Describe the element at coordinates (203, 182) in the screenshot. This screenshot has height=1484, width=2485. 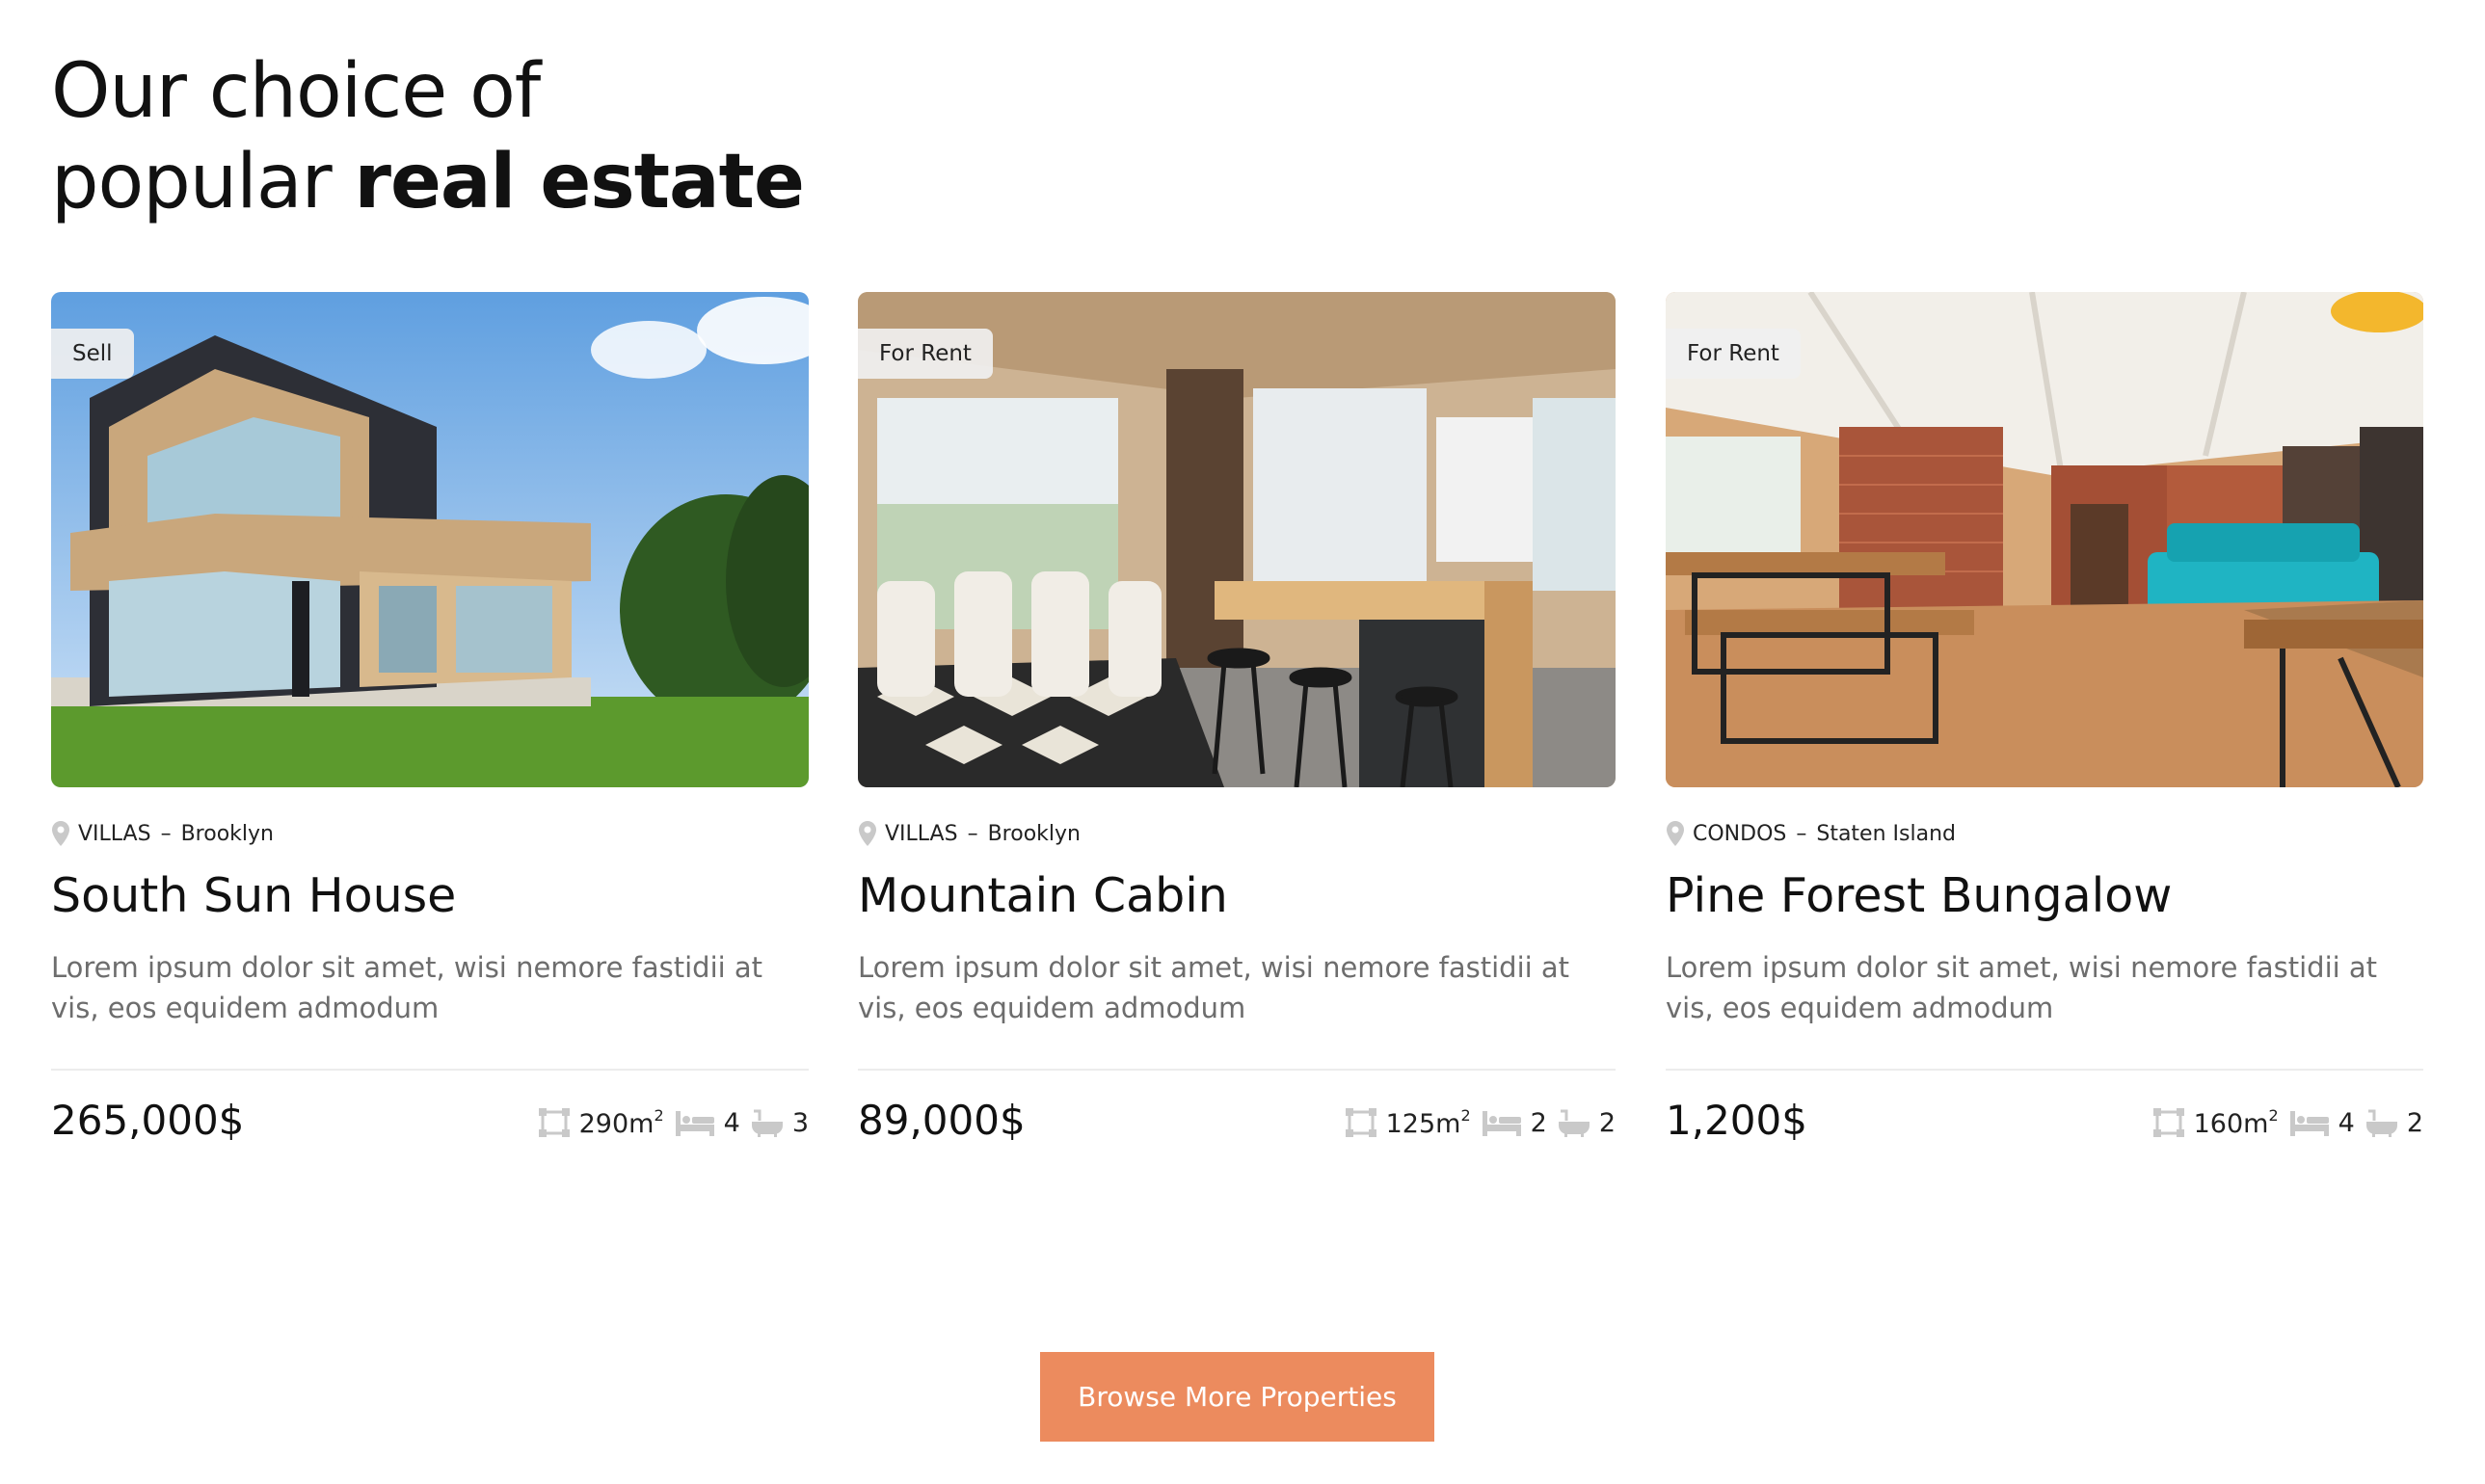
I see `heading-regular-text: popular` at that location.